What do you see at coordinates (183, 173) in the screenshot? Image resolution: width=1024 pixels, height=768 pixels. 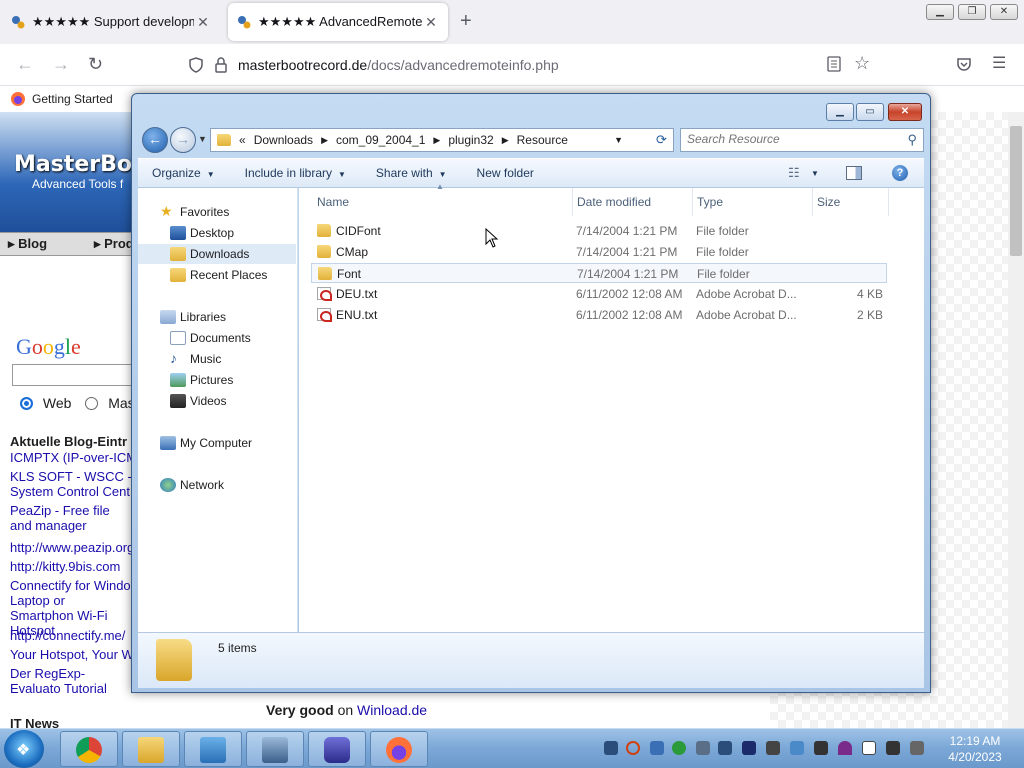 I see `organize-button: Organize ▼` at bounding box center [183, 173].